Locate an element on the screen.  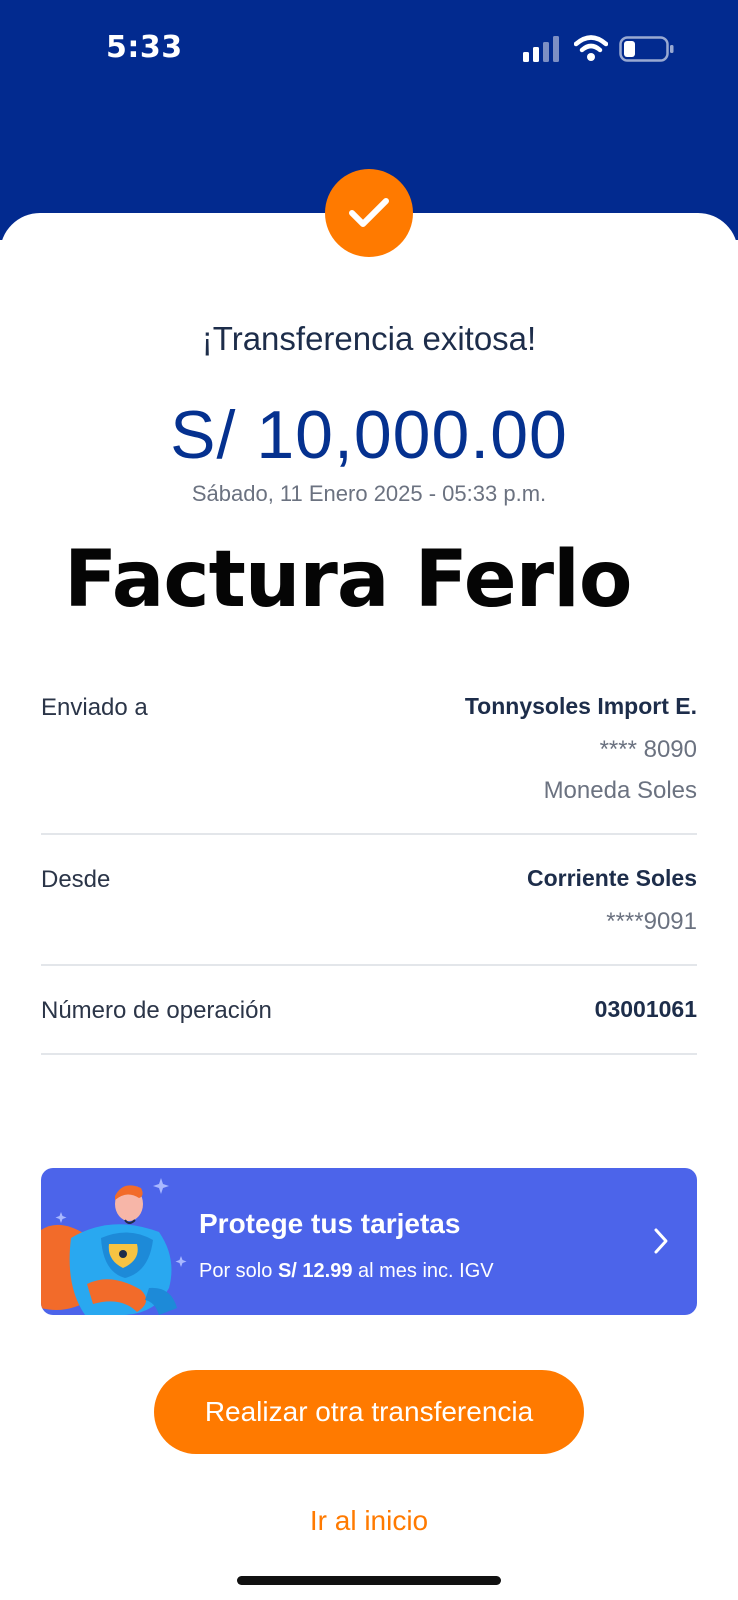
home-indicator is located at coordinates (369, 1580).